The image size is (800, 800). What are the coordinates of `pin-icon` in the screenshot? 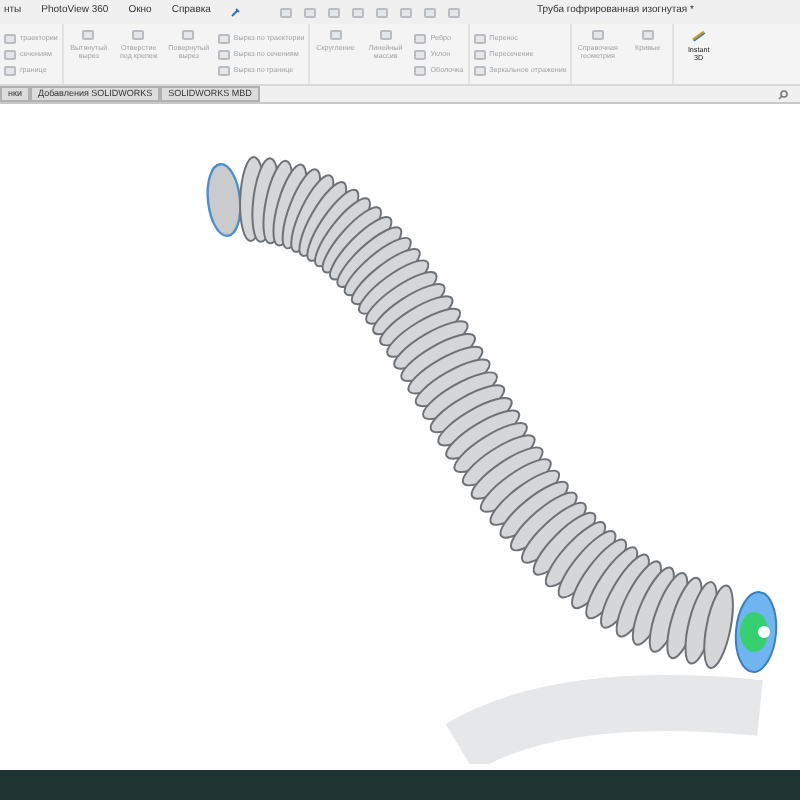 It's located at (235, 12).